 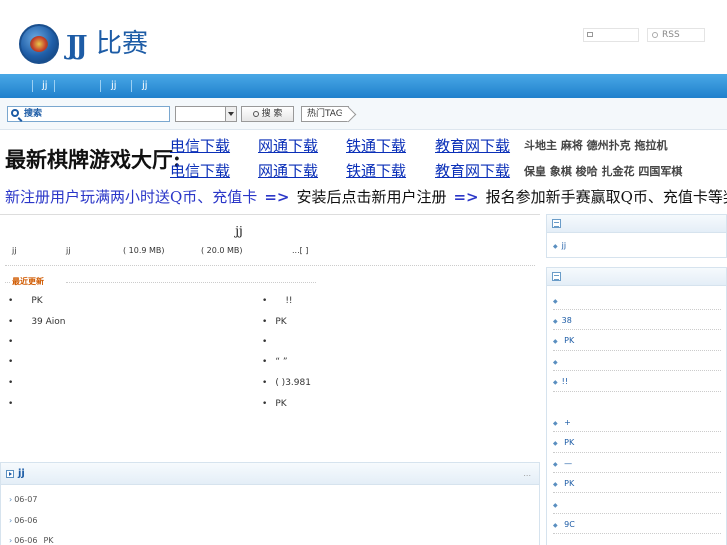 I want to click on rss-link: RSS, so click(x=676, y=35).